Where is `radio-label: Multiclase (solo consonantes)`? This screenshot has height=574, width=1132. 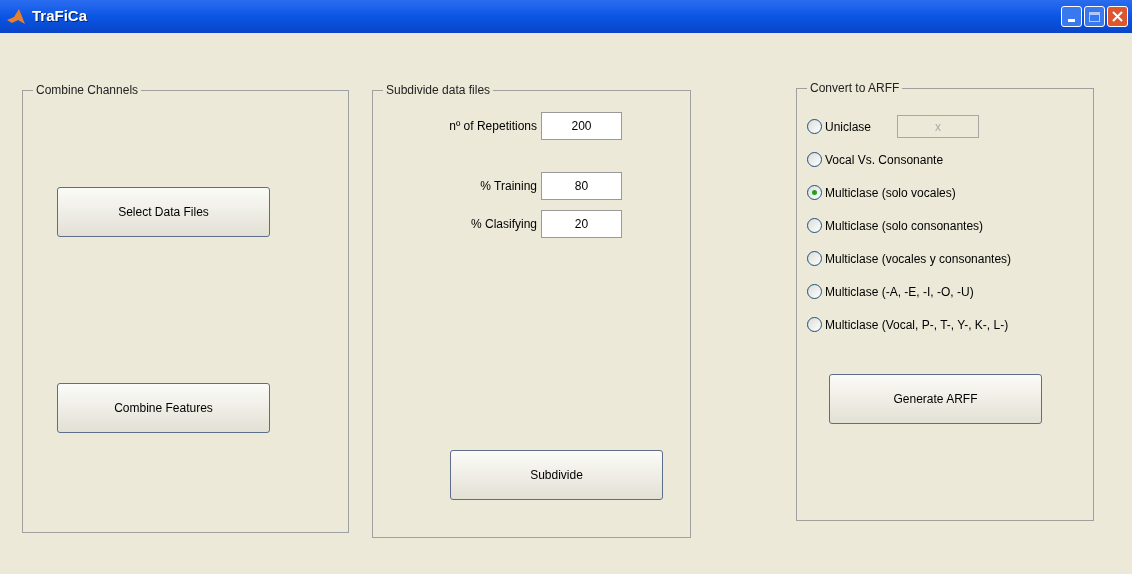 radio-label: Multiclase (solo consonantes) is located at coordinates (904, 226).